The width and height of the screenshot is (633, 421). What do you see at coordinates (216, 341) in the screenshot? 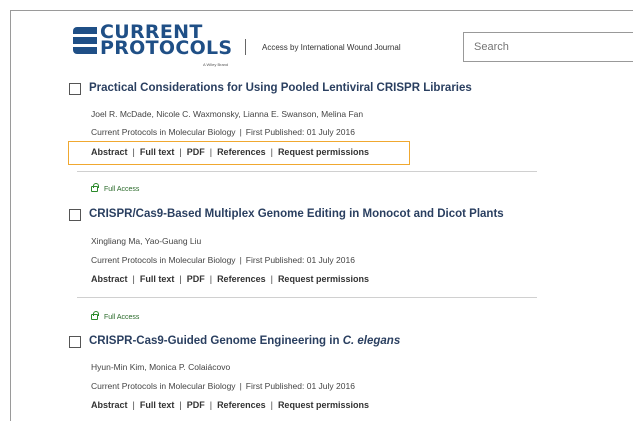
I see `article-title-main: CRISPR-Cas9-Guided Genome Engineering in` at bounding box center [216, 341].